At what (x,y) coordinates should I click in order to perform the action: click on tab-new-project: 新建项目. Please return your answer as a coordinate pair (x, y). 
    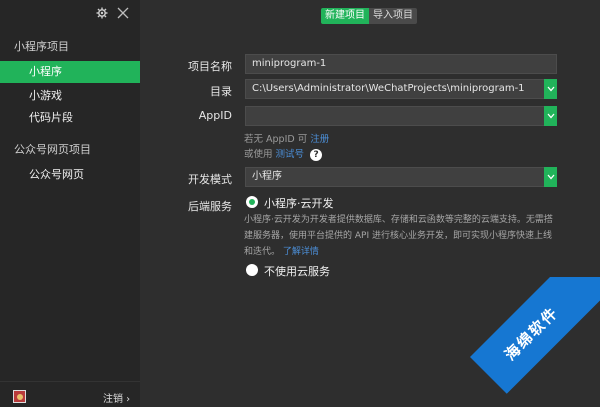
    Looking at the image, I should click on (345, 16).